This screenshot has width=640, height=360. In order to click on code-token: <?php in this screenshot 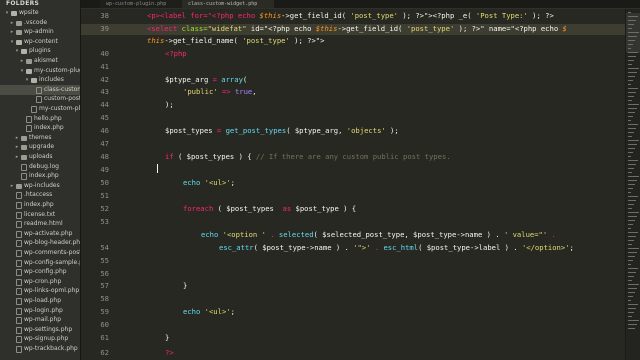, I will do `click(176, 53)`.